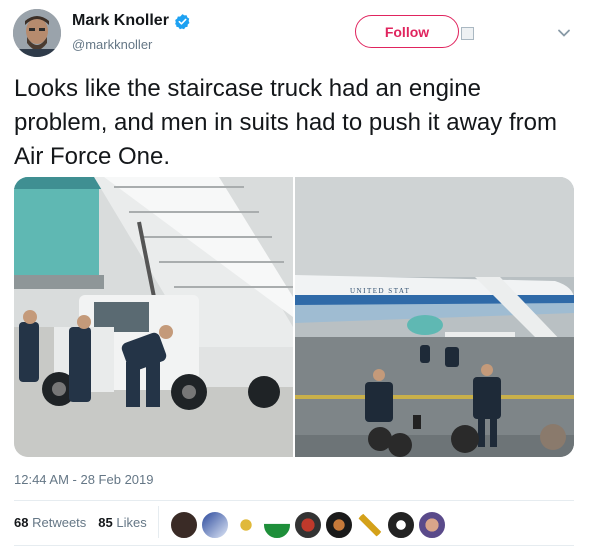 The height and width of the screenshot is (549, 592). I want to click on stats-separator, so click(158, 522).